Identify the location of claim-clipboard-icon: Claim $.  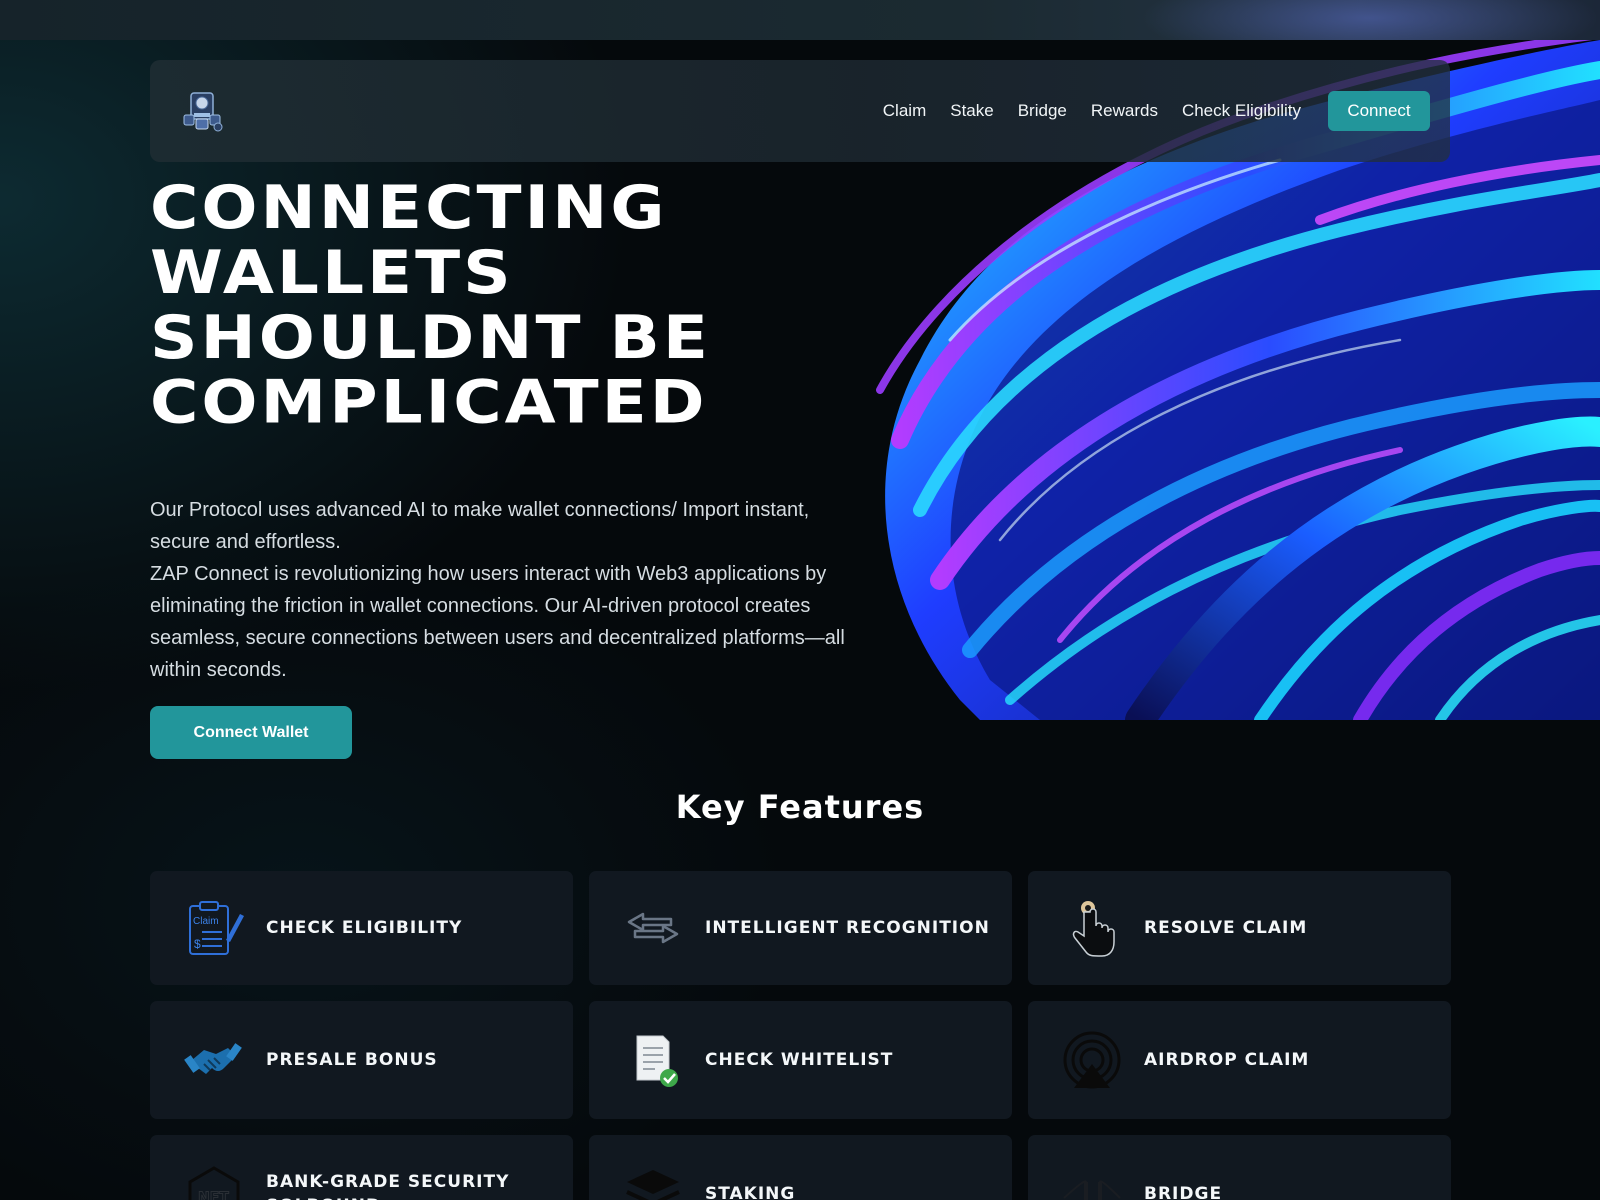
(214, 928).